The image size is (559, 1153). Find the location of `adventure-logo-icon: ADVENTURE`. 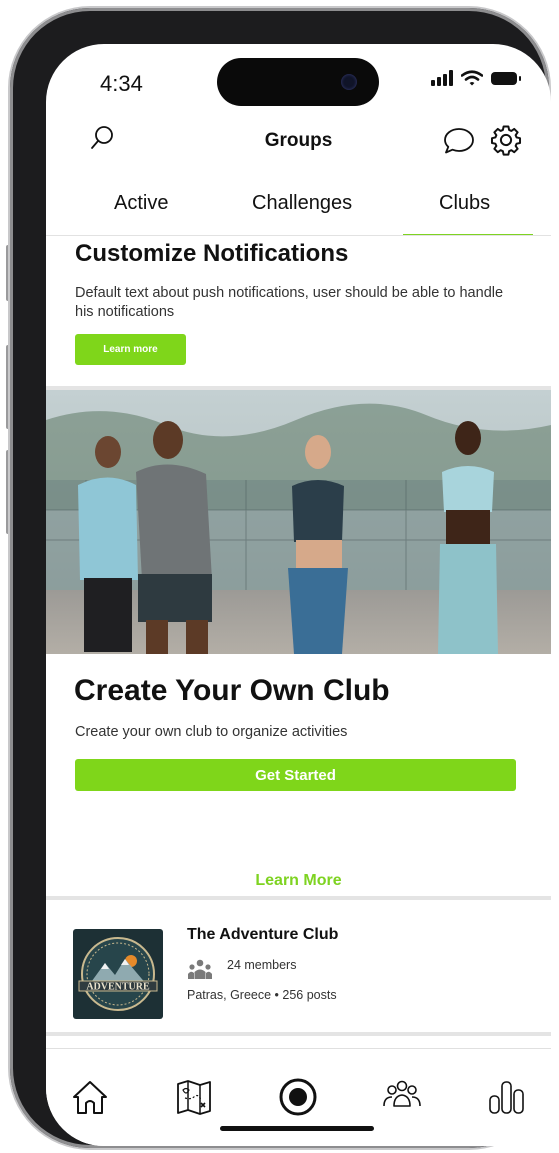

adventure-logo-icon: ADVENTURE is located at coordinates (118, 974).